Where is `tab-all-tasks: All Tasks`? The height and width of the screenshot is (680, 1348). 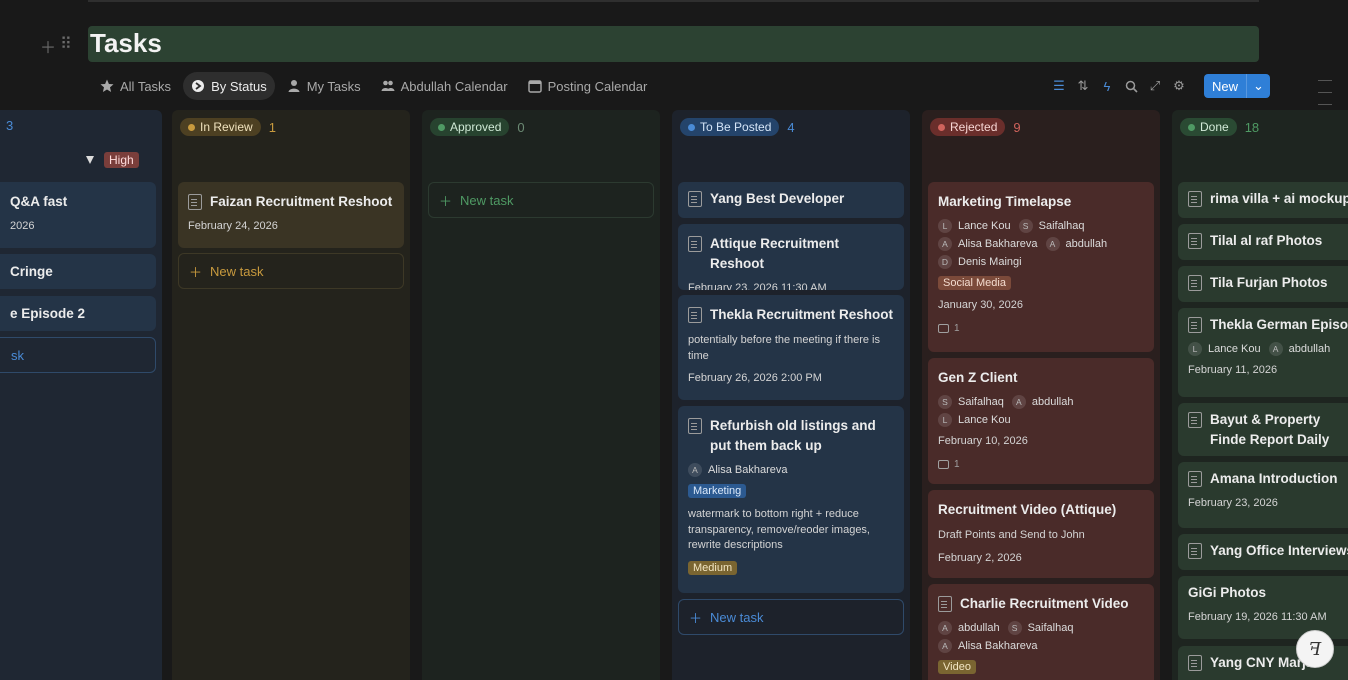 tab-all-tasks: All Tasks is located at coordinates (135, 86).